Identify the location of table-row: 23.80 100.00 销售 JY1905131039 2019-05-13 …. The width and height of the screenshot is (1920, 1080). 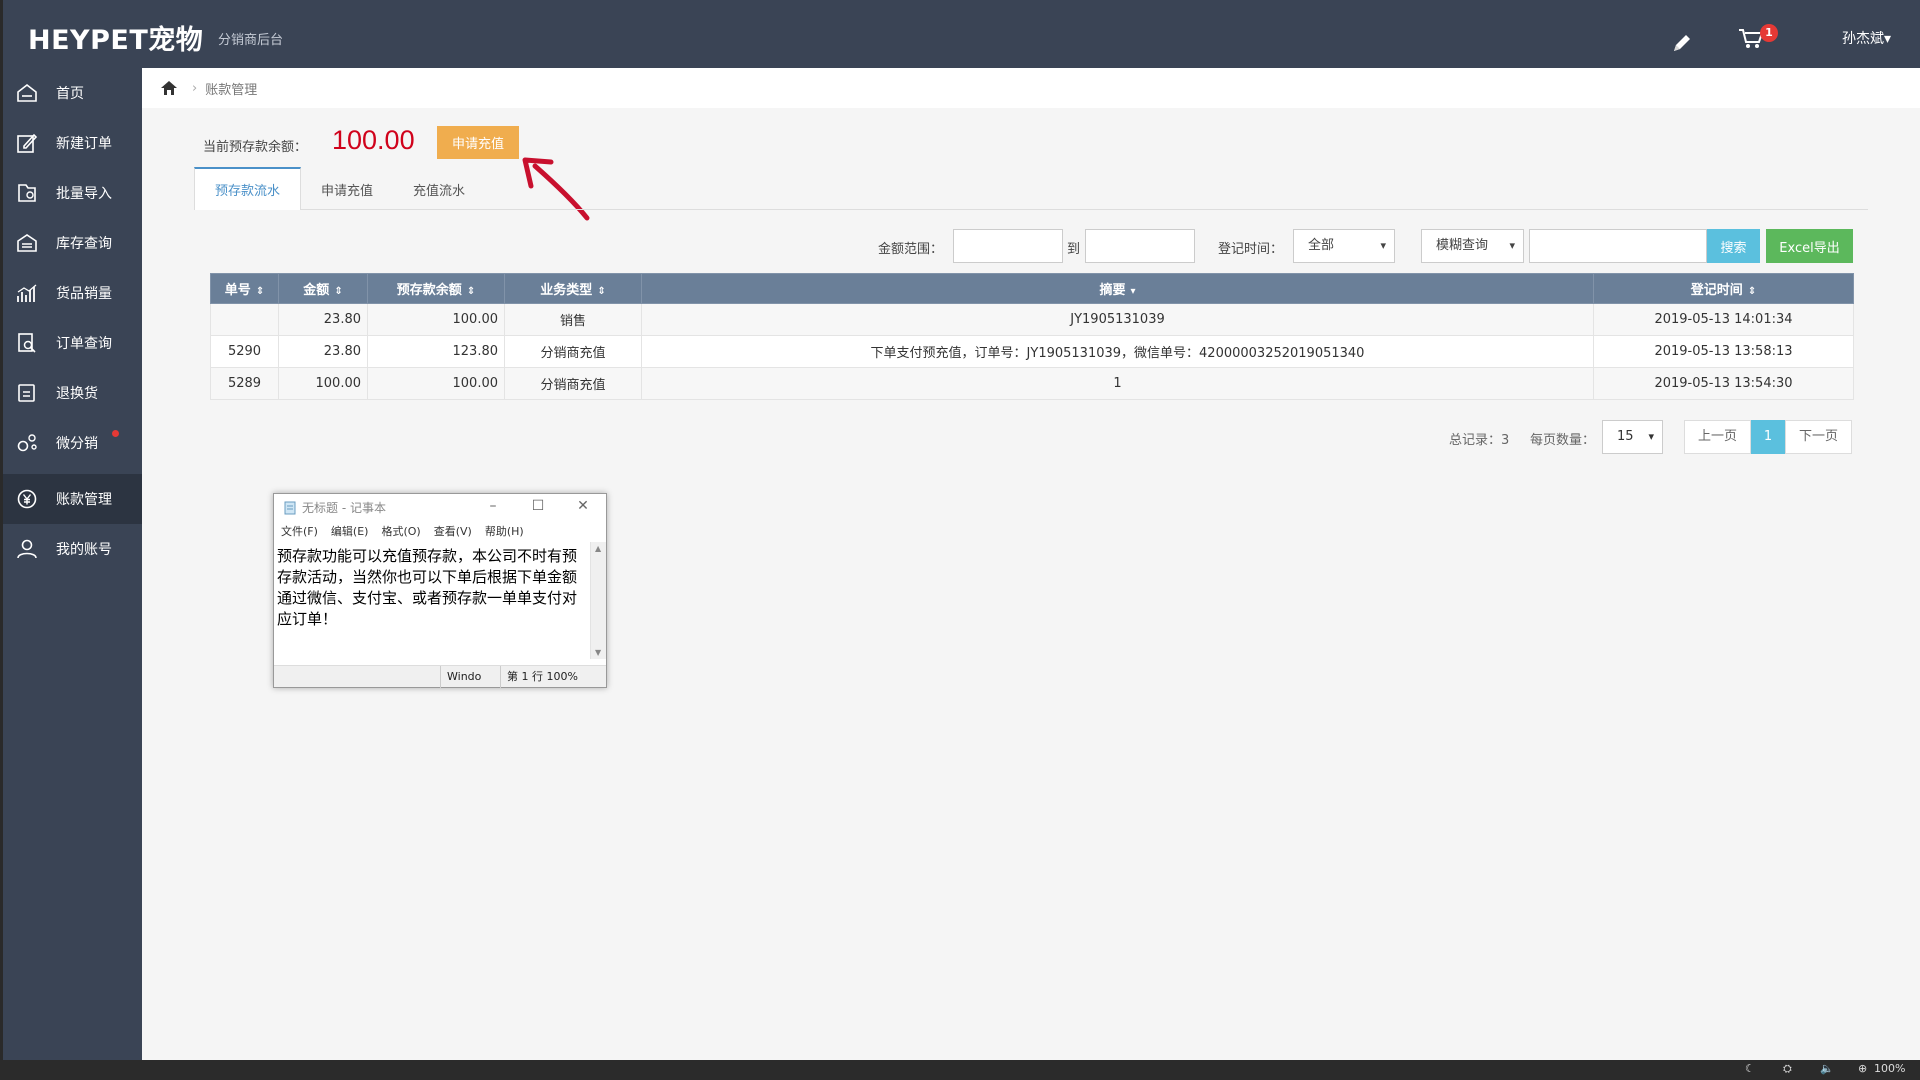
(1032, 319).